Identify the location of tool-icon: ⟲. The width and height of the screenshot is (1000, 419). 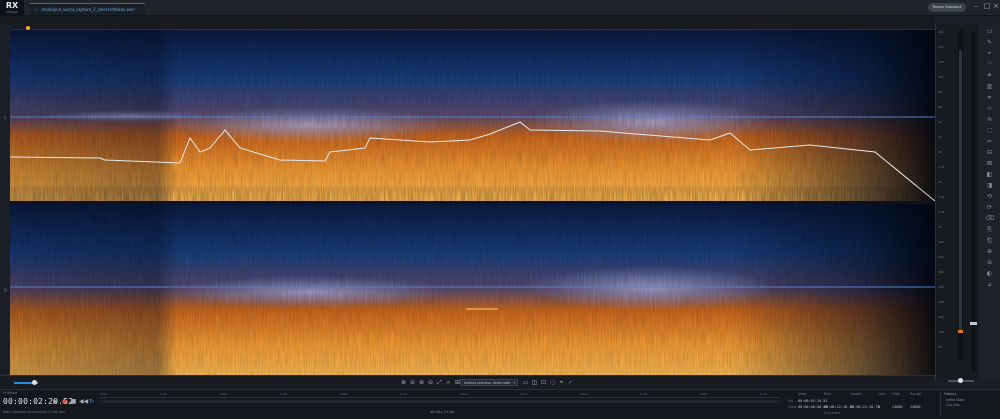
(990, 197).